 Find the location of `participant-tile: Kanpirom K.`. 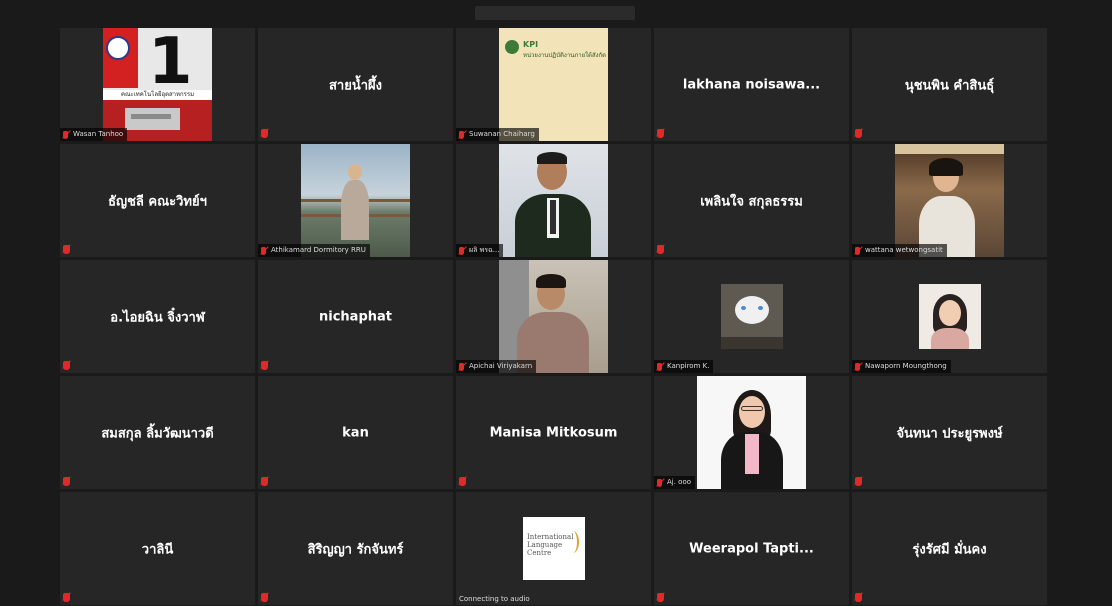

participant-tile: Kanpirom K. is located at coordinates (751, 316).